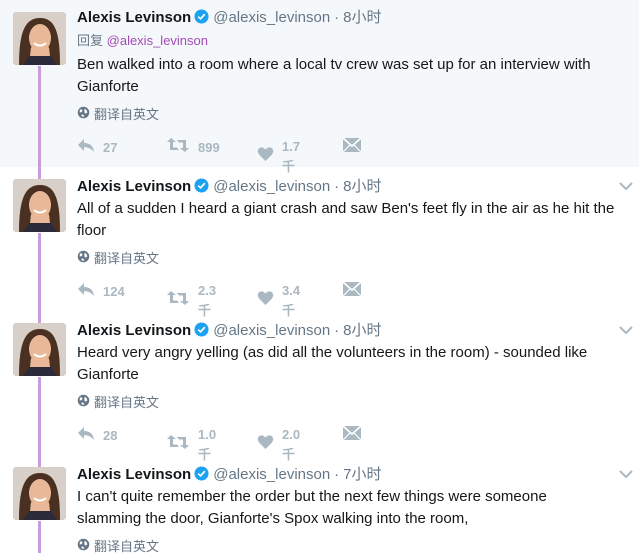 This screenshot has width=639, height=553. I want to click on retweet-button: 899, so click(193, 148).